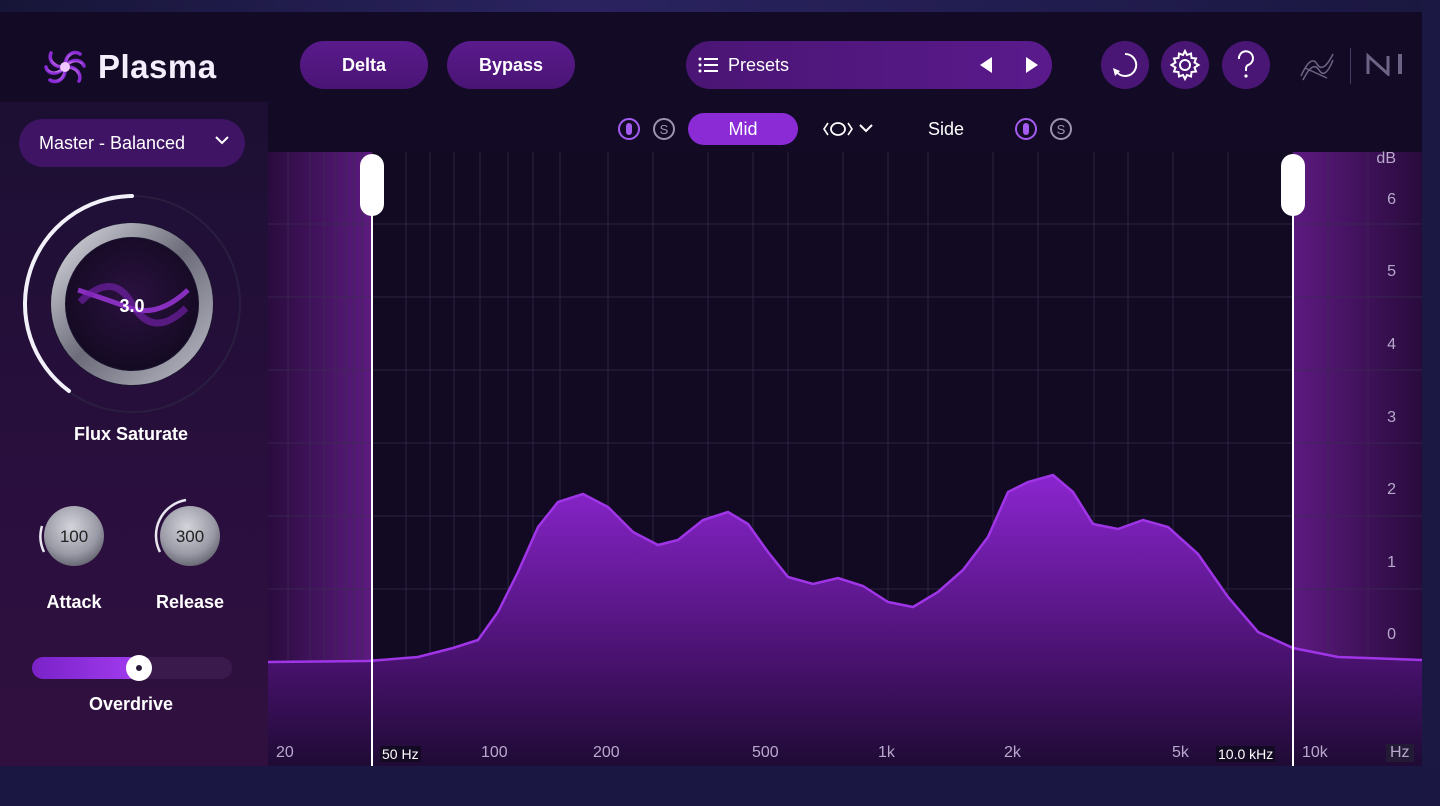 The height and width of the screenshot is (806, 1440). I want to click on attack-label: Attack, so click(74, 602).